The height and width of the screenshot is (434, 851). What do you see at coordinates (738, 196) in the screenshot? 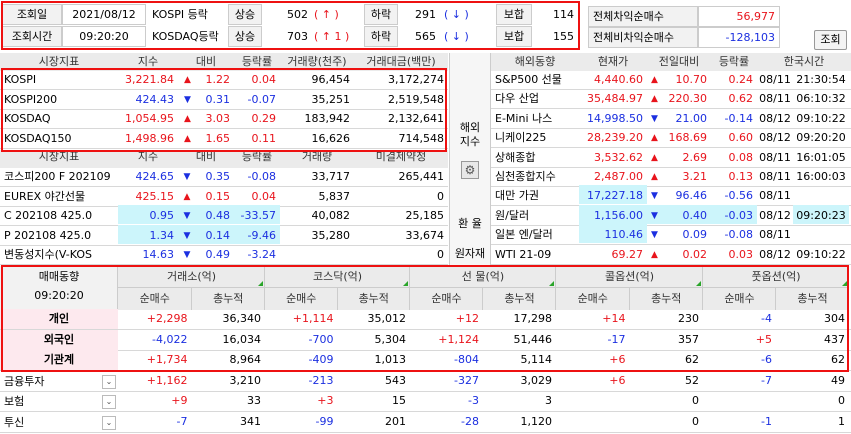
I see `world-rate: -0.56` at bounding box center [738, 196].